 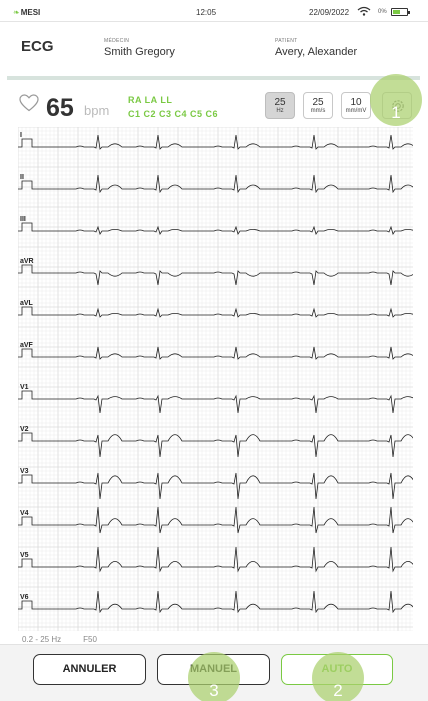 I want to click on callout-marker-2: 2, so click(x=338, y=676).